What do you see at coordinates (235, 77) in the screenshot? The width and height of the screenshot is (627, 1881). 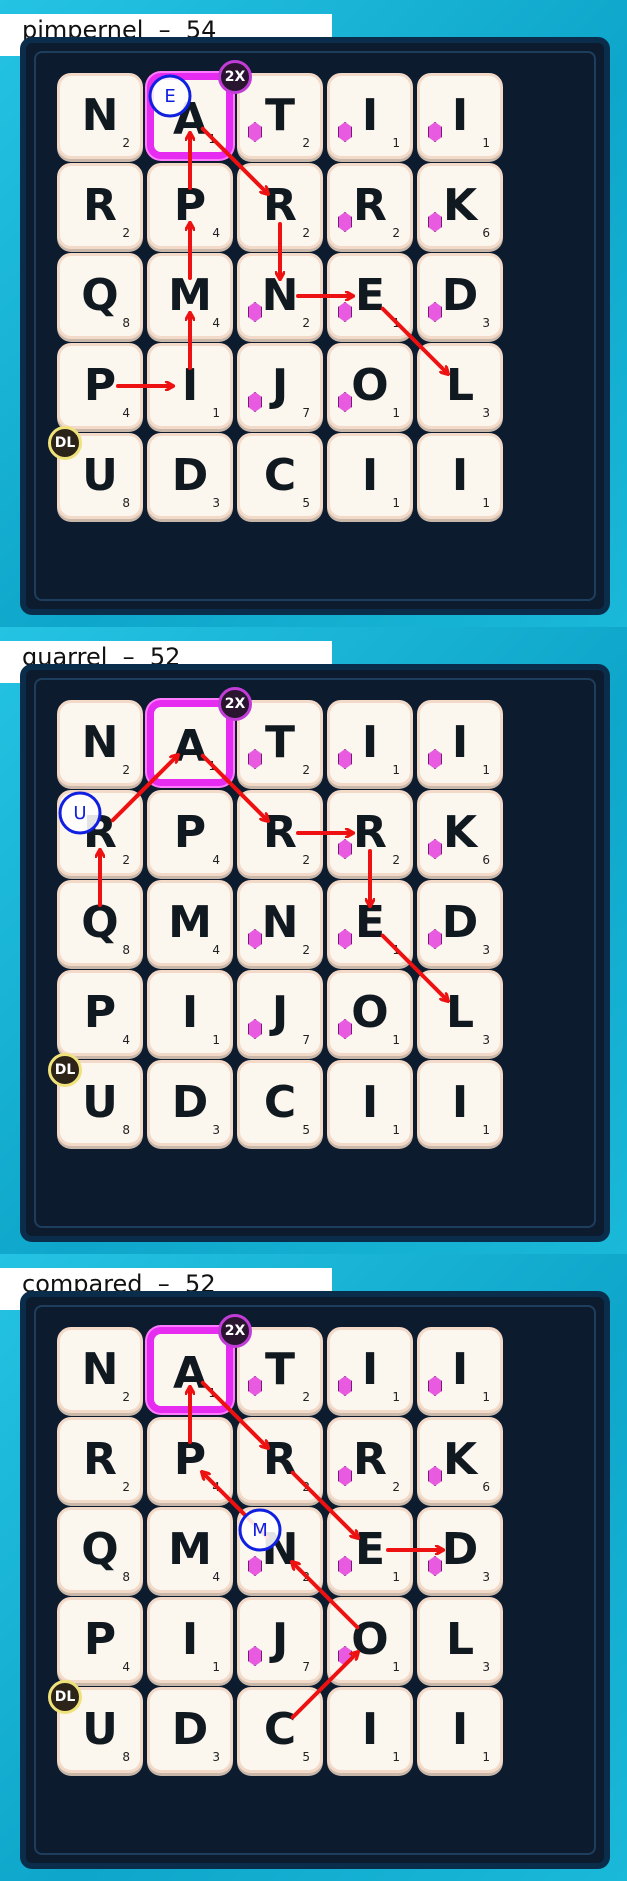 I see `double-word-badge: 2X` at bounding box center [235, 77].